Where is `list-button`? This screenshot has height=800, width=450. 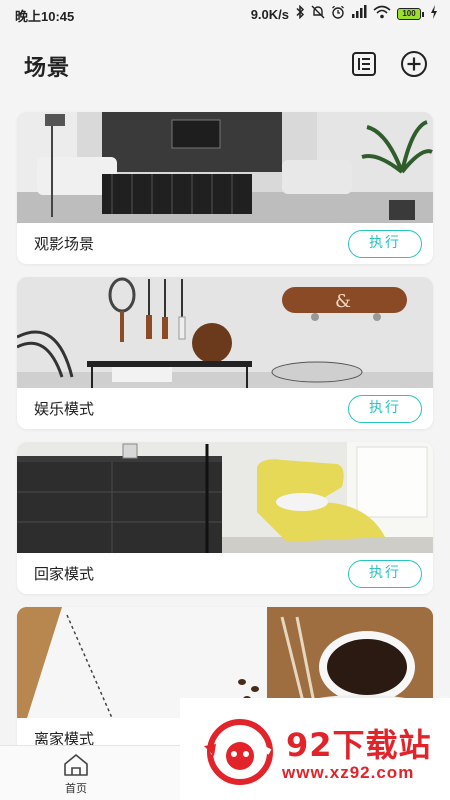
list-button is located at coordinates (364, 64).